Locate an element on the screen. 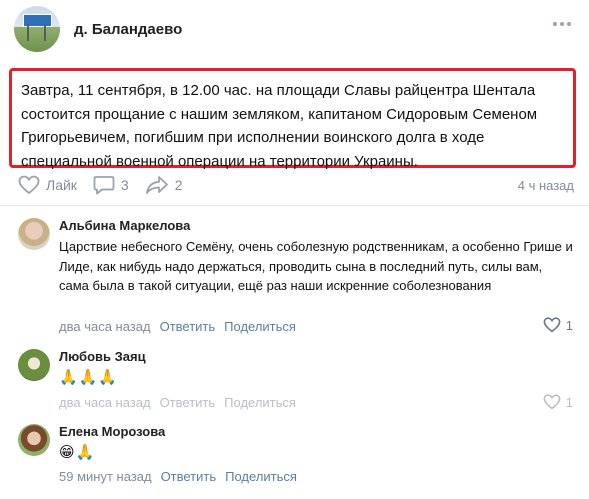 The height and width of the screenshot is (499, 589). comment-meta: 59 минут назад Ответить Поделиться is located at coordinates (178, 476).